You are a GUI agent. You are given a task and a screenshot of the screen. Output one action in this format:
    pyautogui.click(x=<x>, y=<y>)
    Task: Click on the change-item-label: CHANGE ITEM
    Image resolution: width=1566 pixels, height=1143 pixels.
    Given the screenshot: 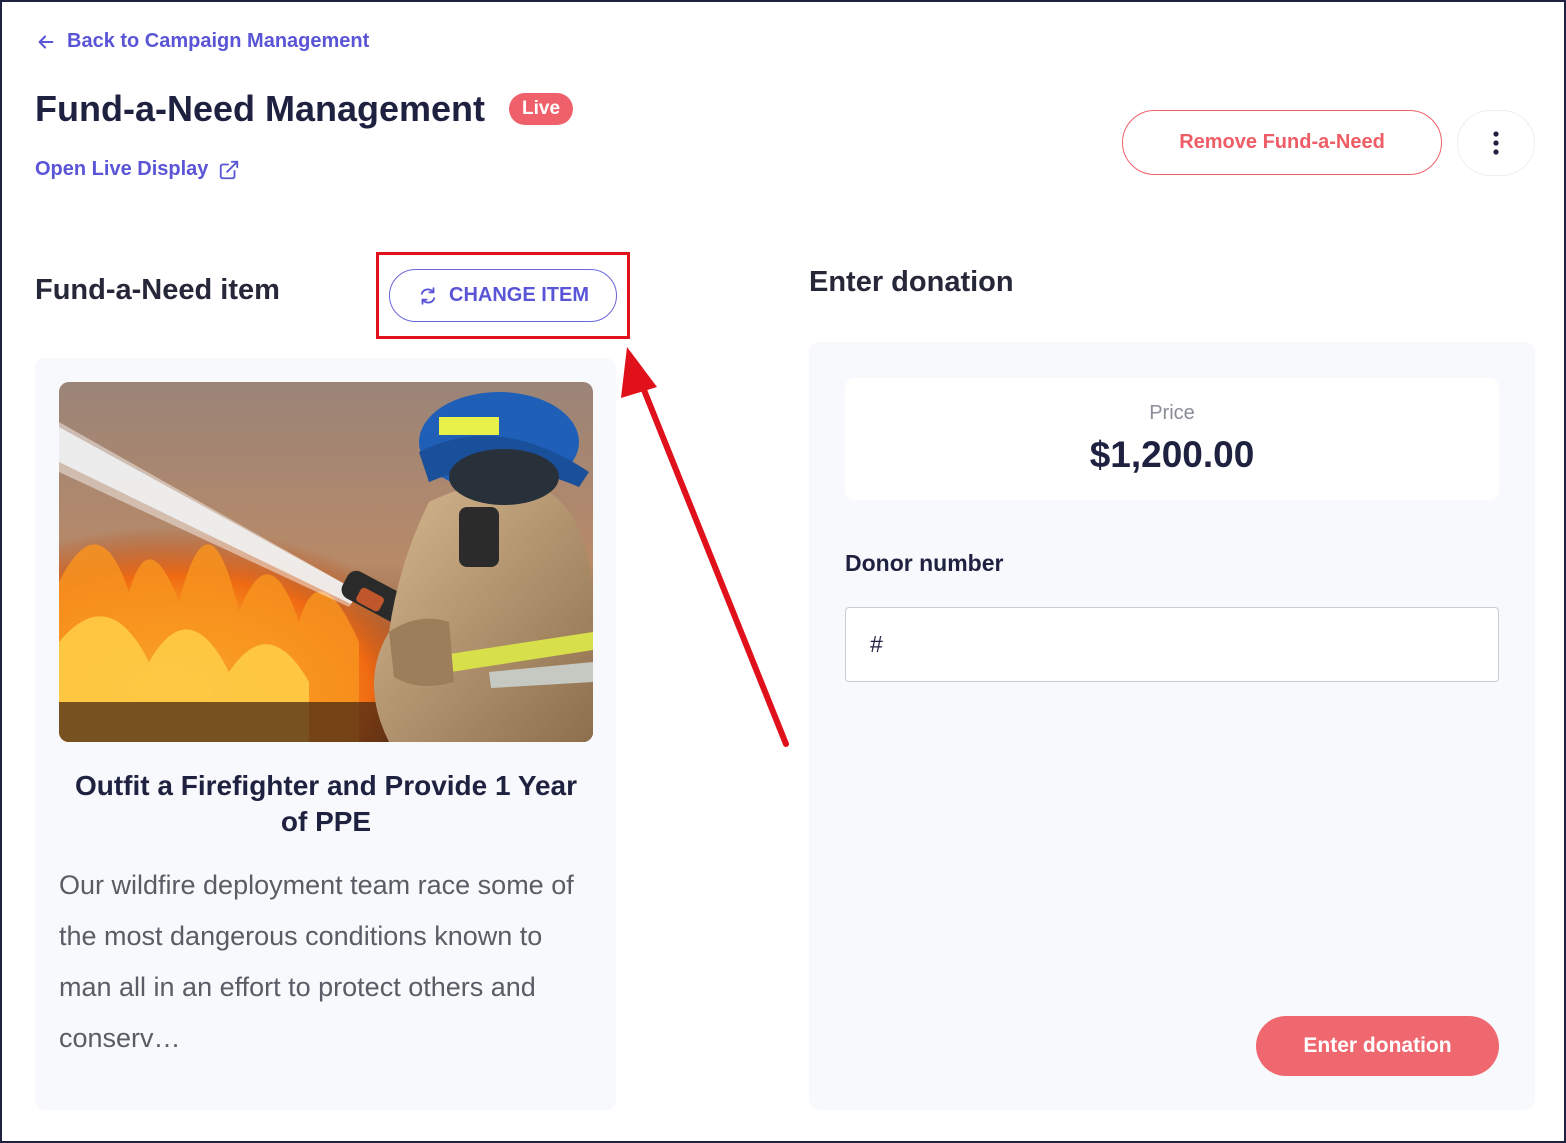 What is the action you would take?
    pyautogui.click(x=519, y=295)
    